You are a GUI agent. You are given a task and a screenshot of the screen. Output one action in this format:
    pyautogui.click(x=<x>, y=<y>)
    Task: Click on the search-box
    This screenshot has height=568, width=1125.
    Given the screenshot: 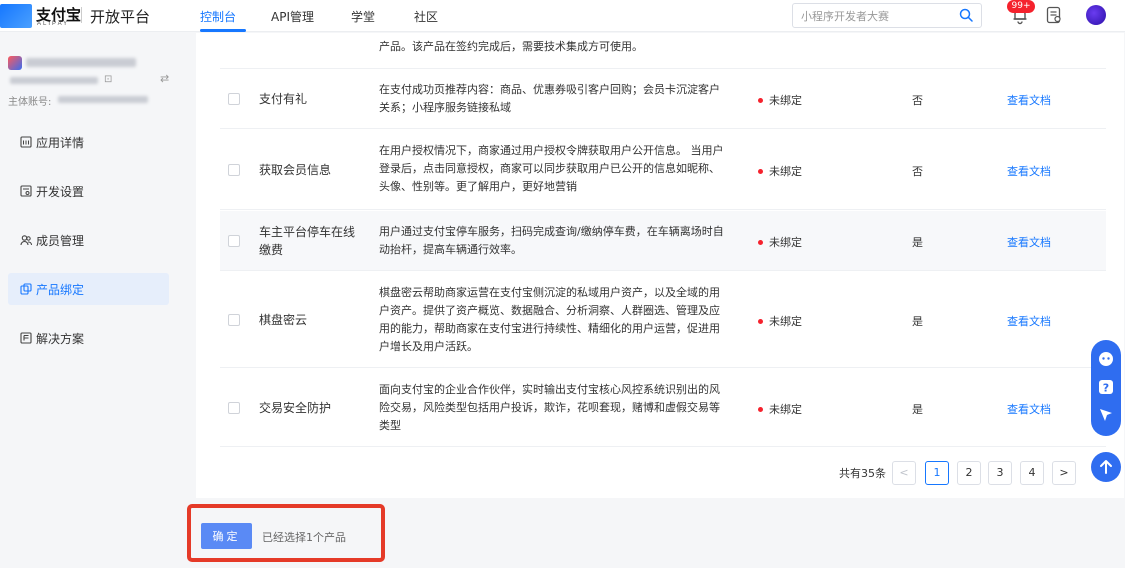 What is the action you would take?
    pyautogui.click(x=887, y=15)
    